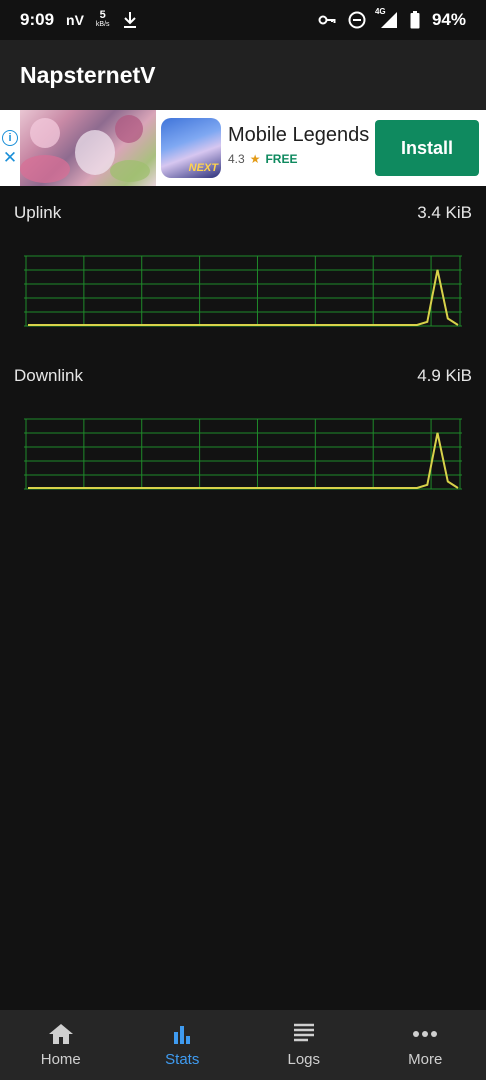 This screenshot has height=1080, width=486. What do you see at coordinates (243, 376) in the screenshot?
I see `downlink-row: Downlink 4.9 KiB` at bounding box center [243, 376].